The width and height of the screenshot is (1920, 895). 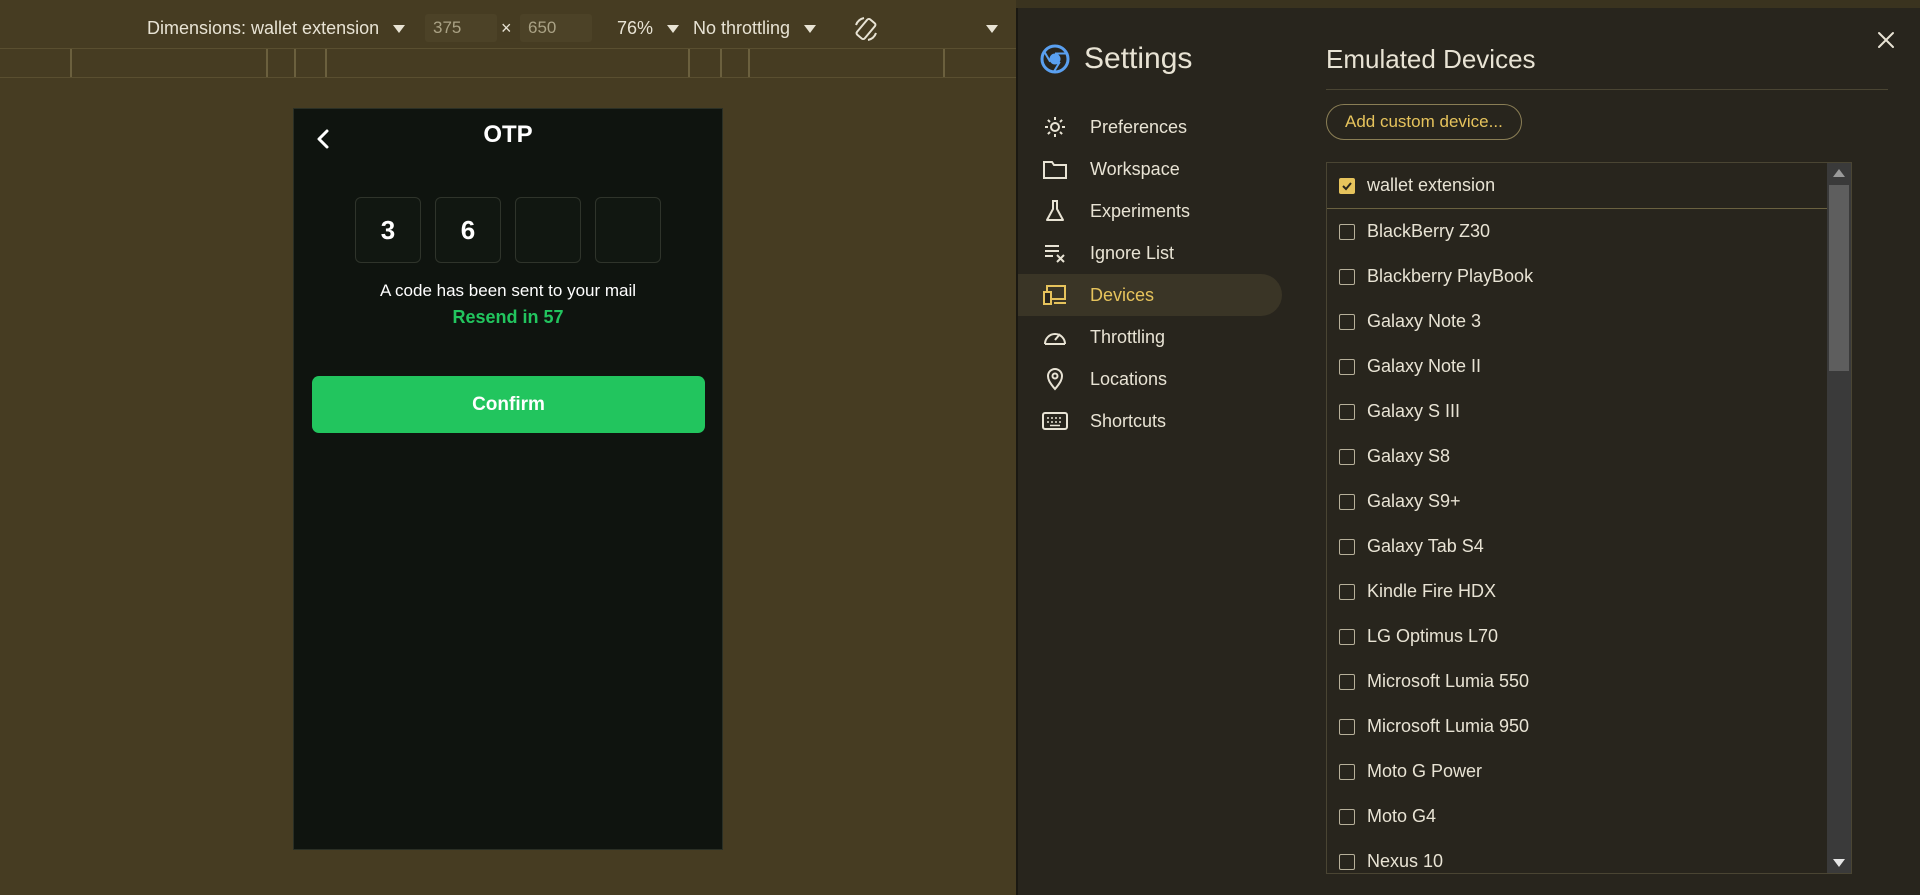 I want to click on device-row: Galaxy Note 3, so click(x=1589, y=321).